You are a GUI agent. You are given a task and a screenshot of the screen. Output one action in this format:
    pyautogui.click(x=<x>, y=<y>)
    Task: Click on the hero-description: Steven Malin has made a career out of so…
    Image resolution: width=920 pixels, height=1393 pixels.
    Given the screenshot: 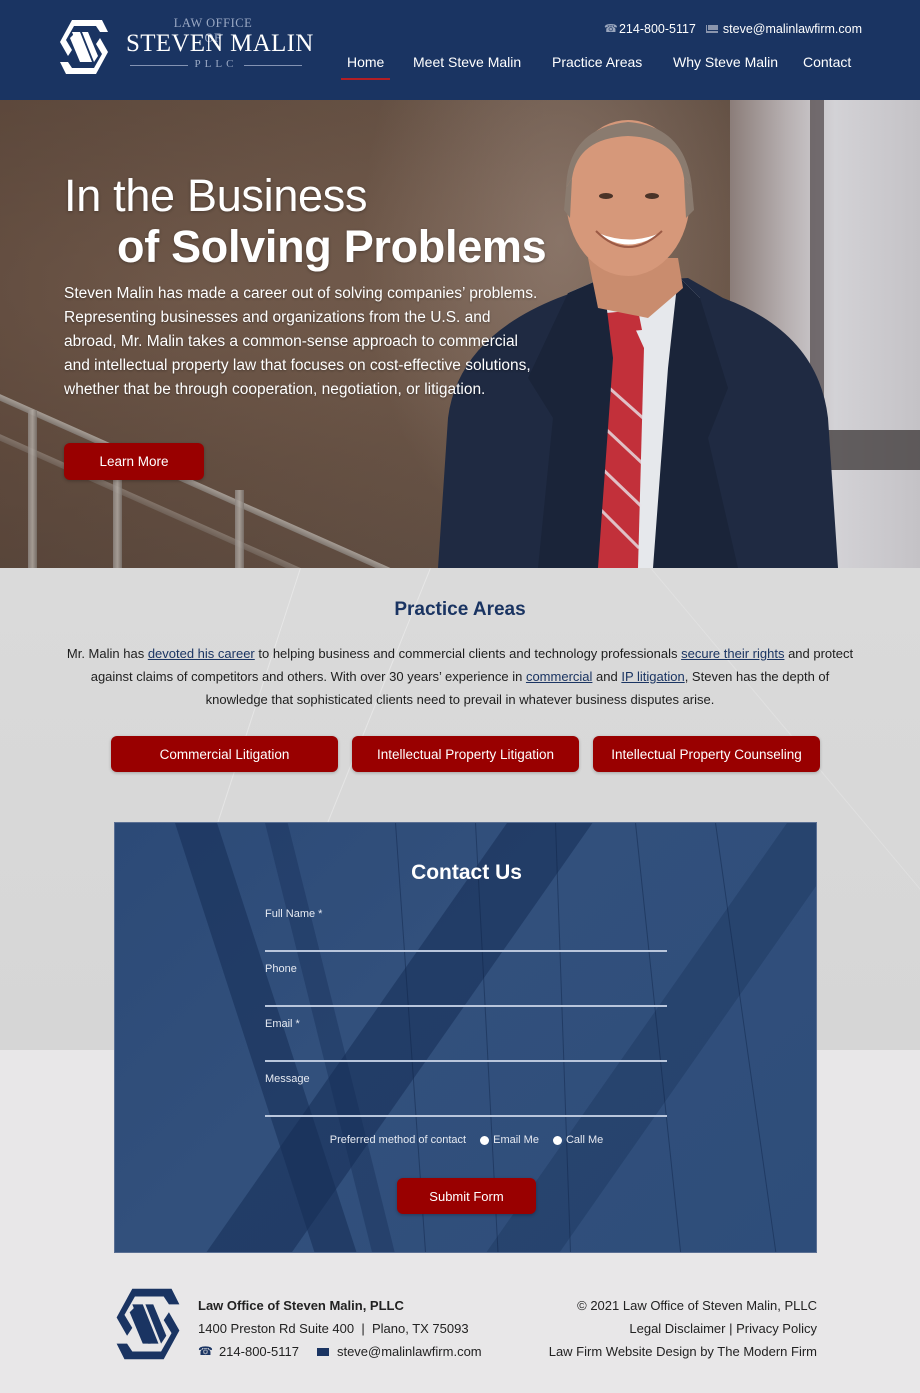 What is the action you would take?
    pyautogui.click(x=301, y=341)
    